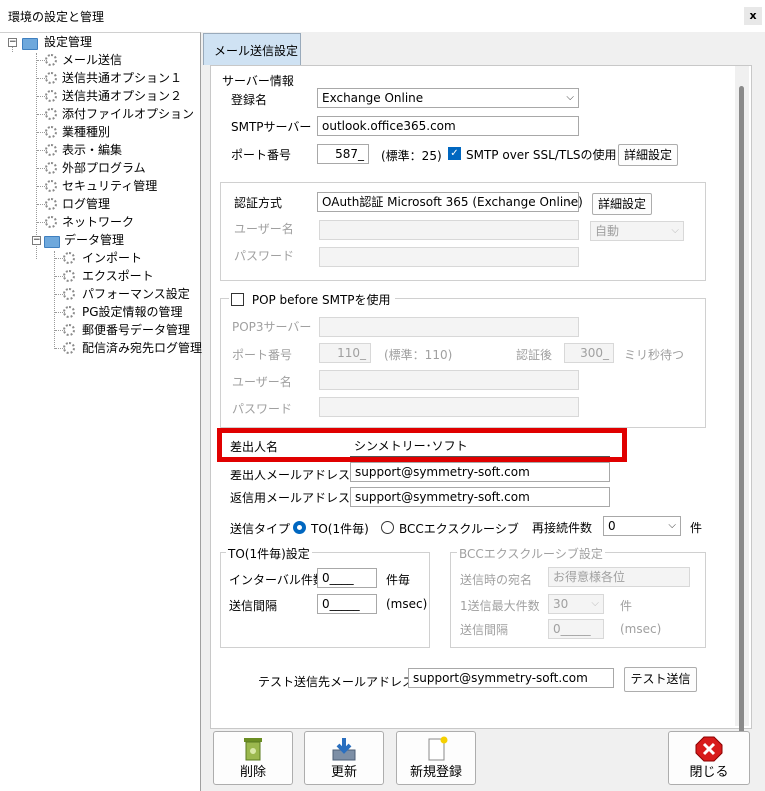 Image resolution: width=765 pixels, height=791 pixels. What do you see at coordinates (626, 606) in the screenshot?
I see `bcc-max-unit: 件` at bounding box center [626, 606].